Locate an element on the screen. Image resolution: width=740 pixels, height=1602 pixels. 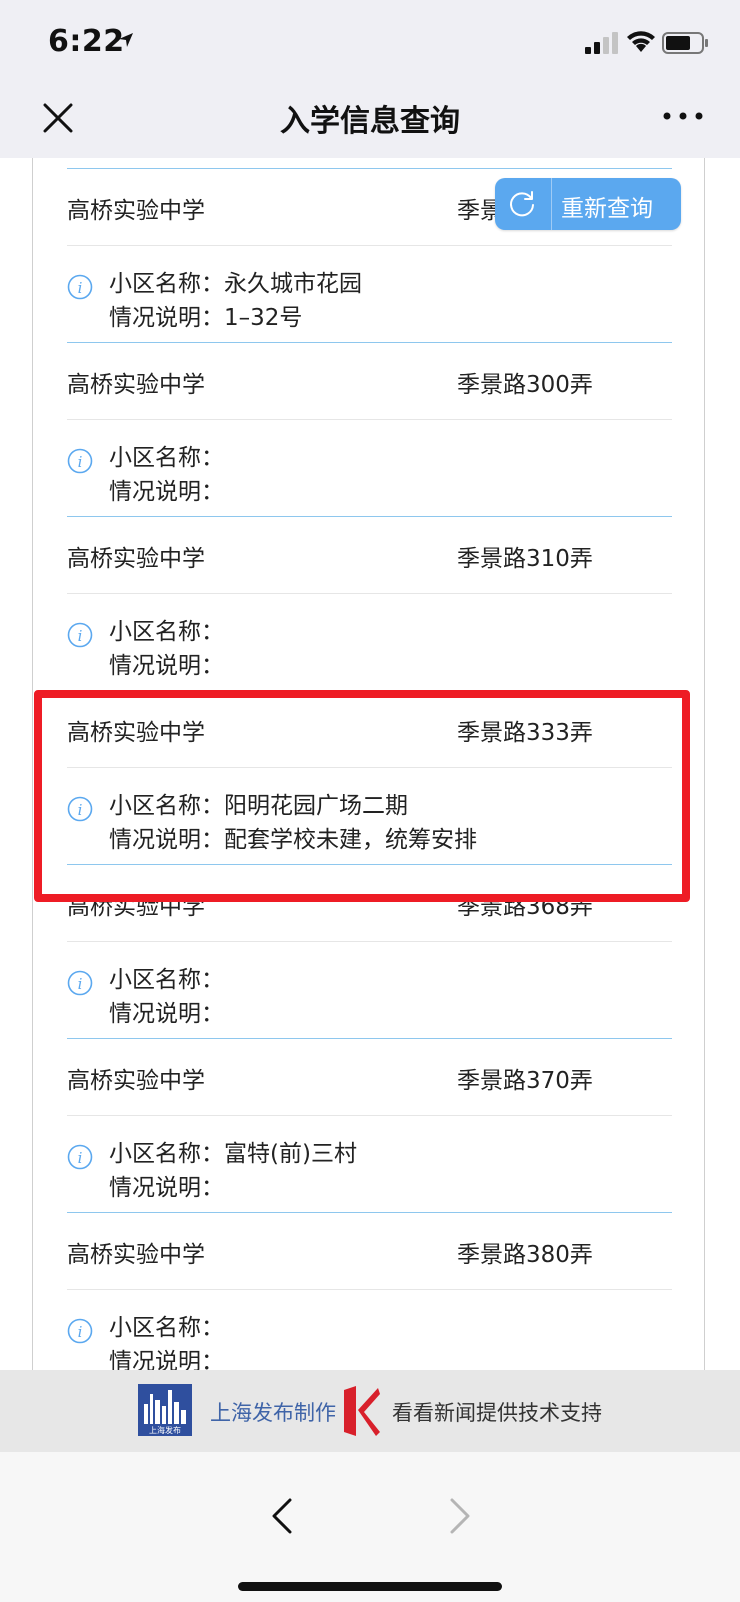
school-row: 高桥实验中学 季景路310弄 is located at coordinates (369, 555).